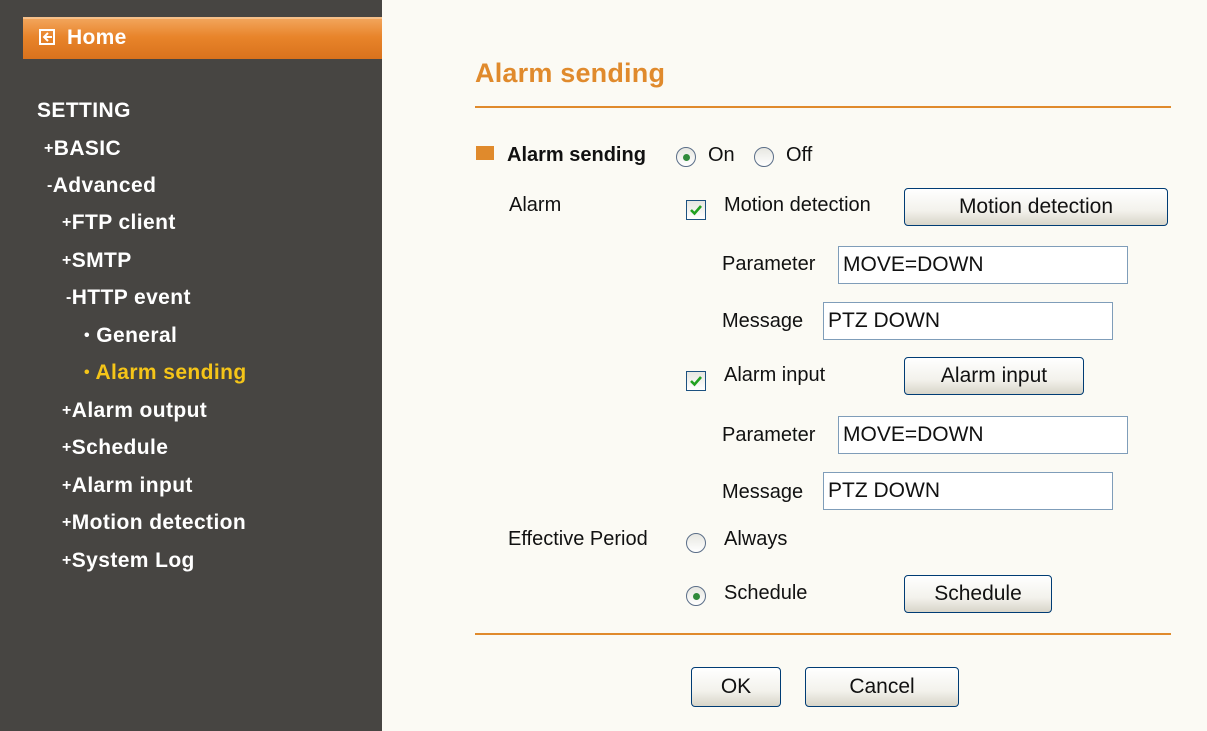 The width and height of the screenshot is (1207, 731). What do you see at coordinates (696, 543) in the screenshot?
I see `radio-always` at bounding box center [696, 543].